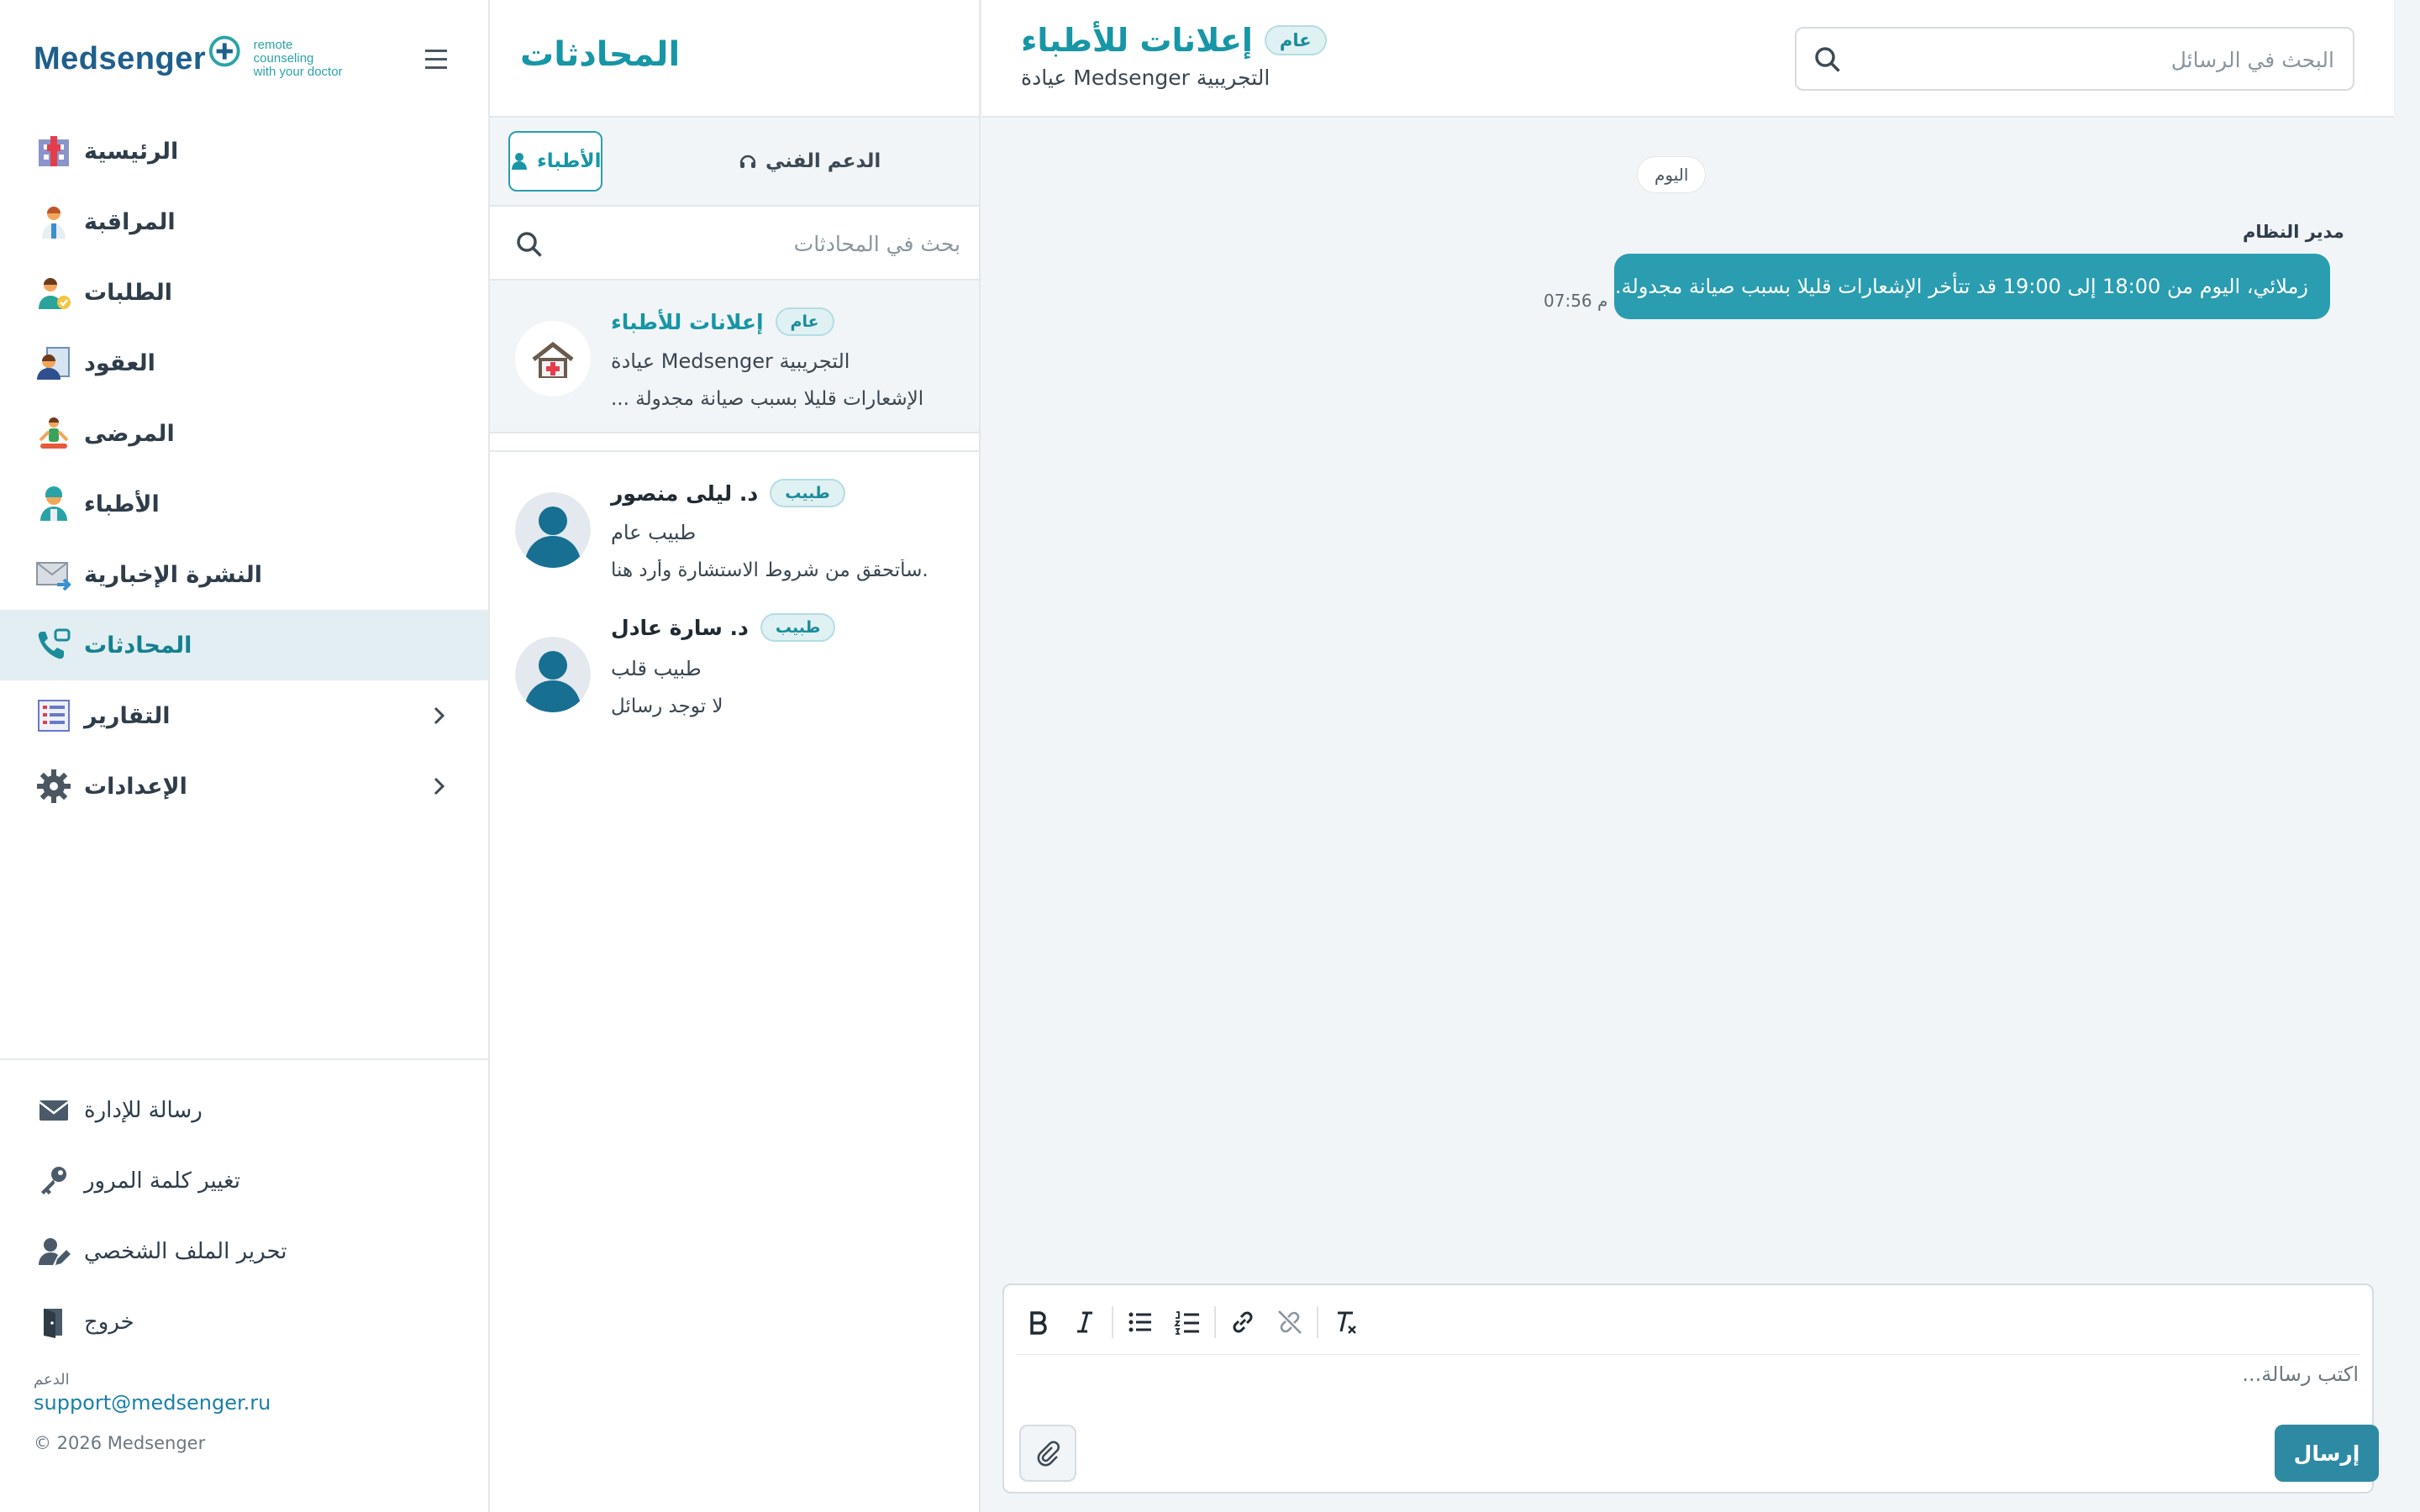  Describe the element at coordinates (244, 645) in the screenshot. I see `sidebar-item-chats: المحادثات` at that location.